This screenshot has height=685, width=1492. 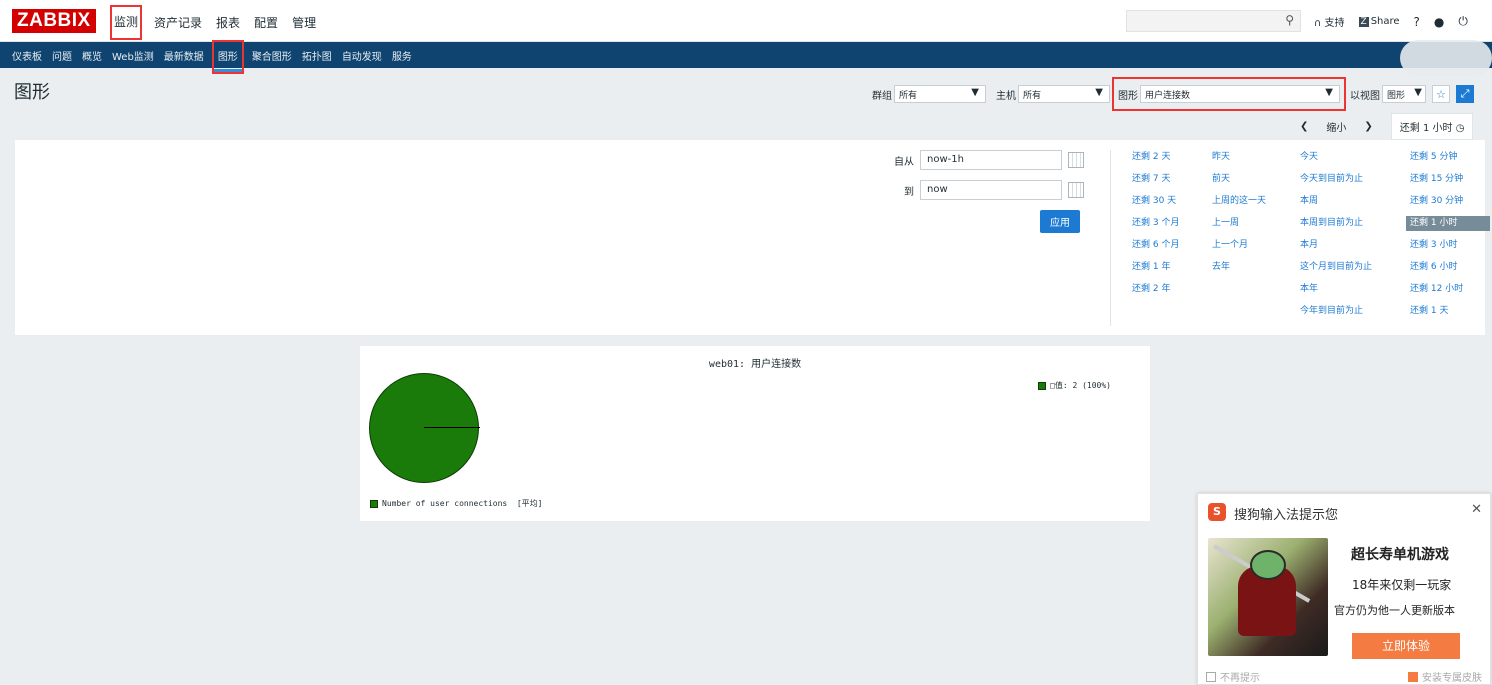 I want to click on legend-series-text: Number of user connections [平均], so click(x=462, y=503).